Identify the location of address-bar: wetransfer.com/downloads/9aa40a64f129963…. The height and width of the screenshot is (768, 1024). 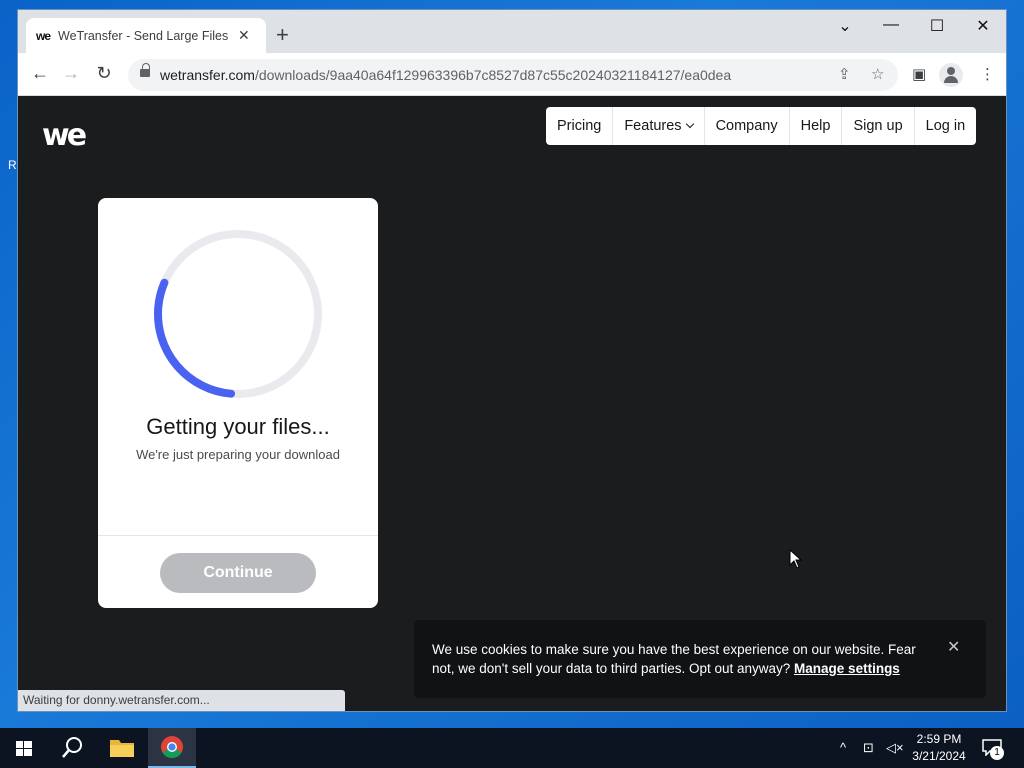
(513, 75).